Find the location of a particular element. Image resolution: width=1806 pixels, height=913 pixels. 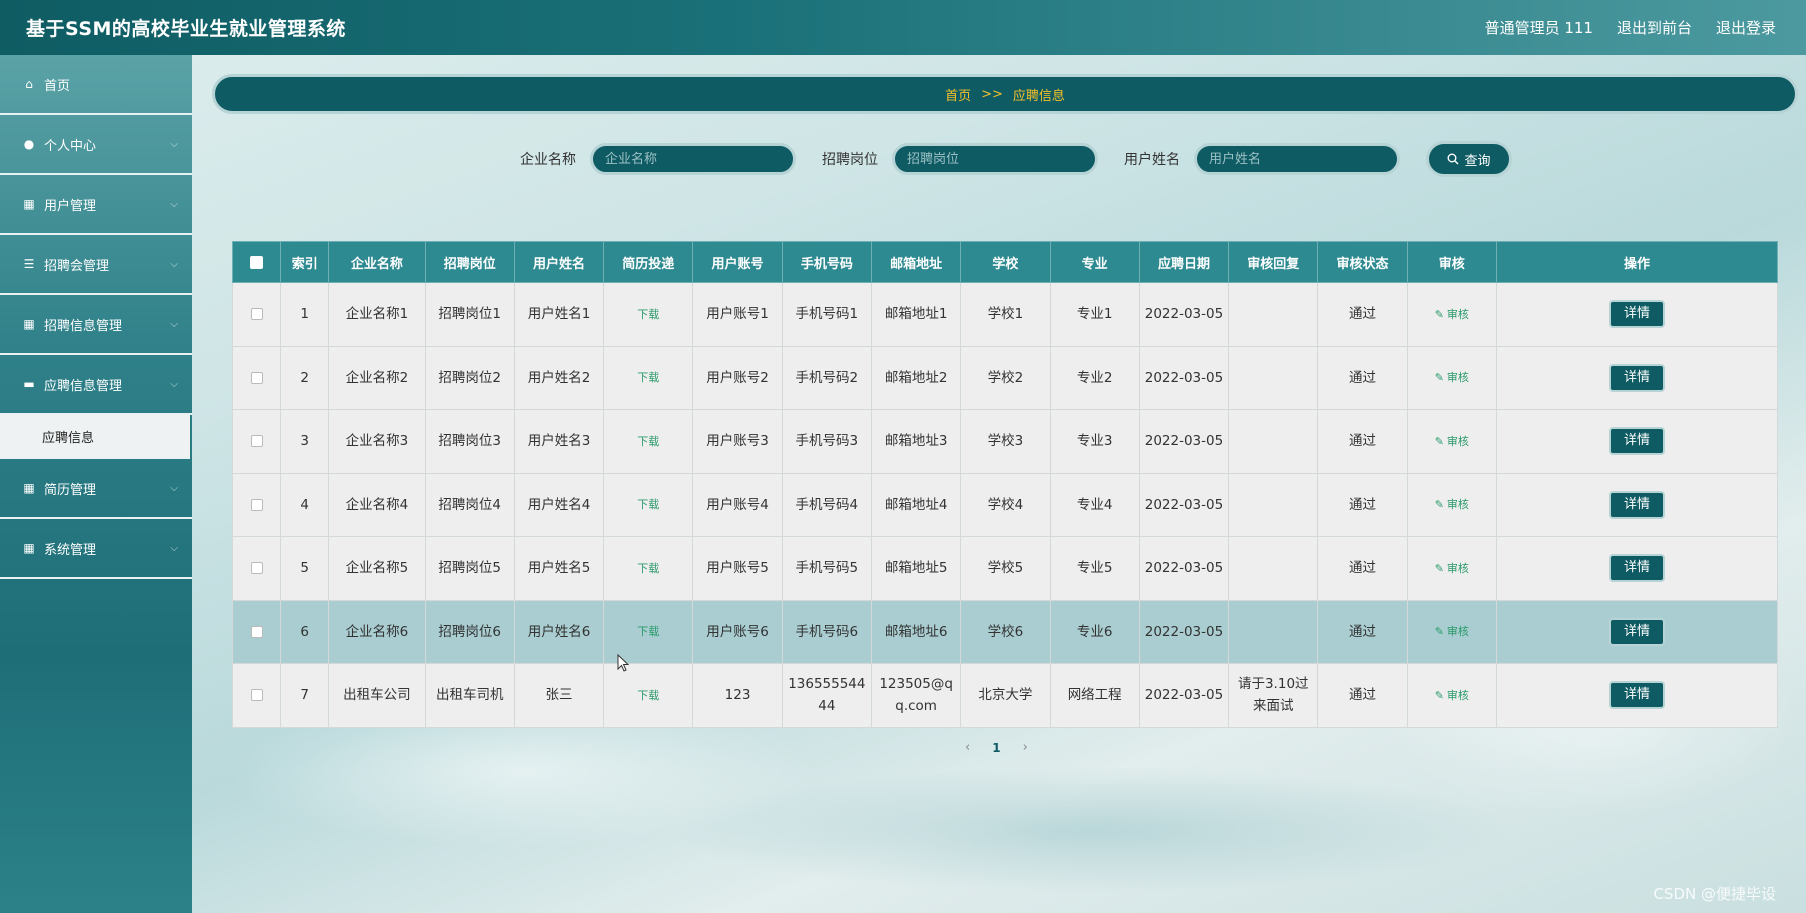

next-page-button: › is located at coordinates (1025, 747).